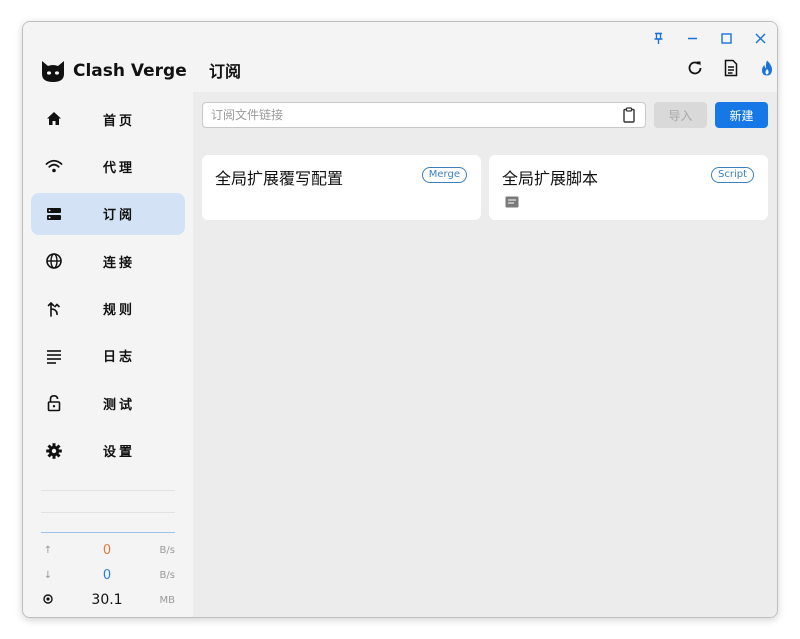 Image resolution: width=800 pixels, height=639 pixels. I want to click on minimize-icon, so click(692, 38).